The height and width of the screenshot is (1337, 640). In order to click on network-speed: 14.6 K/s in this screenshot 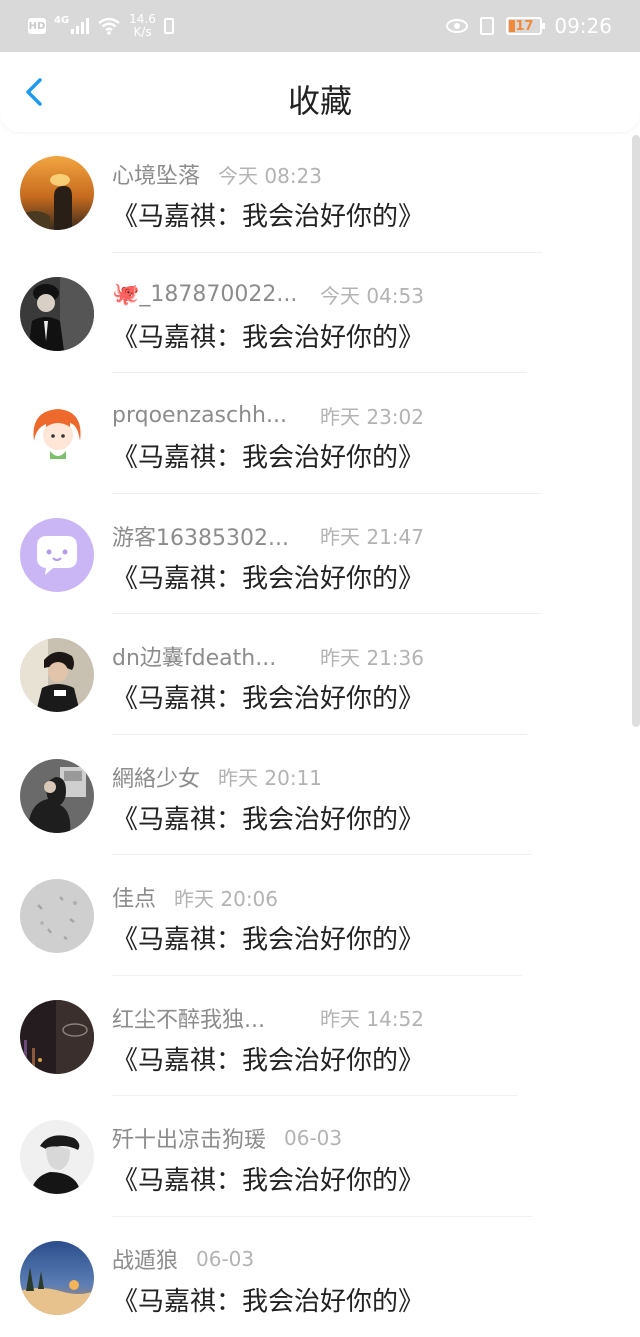, I will do `click(142, 26)`.